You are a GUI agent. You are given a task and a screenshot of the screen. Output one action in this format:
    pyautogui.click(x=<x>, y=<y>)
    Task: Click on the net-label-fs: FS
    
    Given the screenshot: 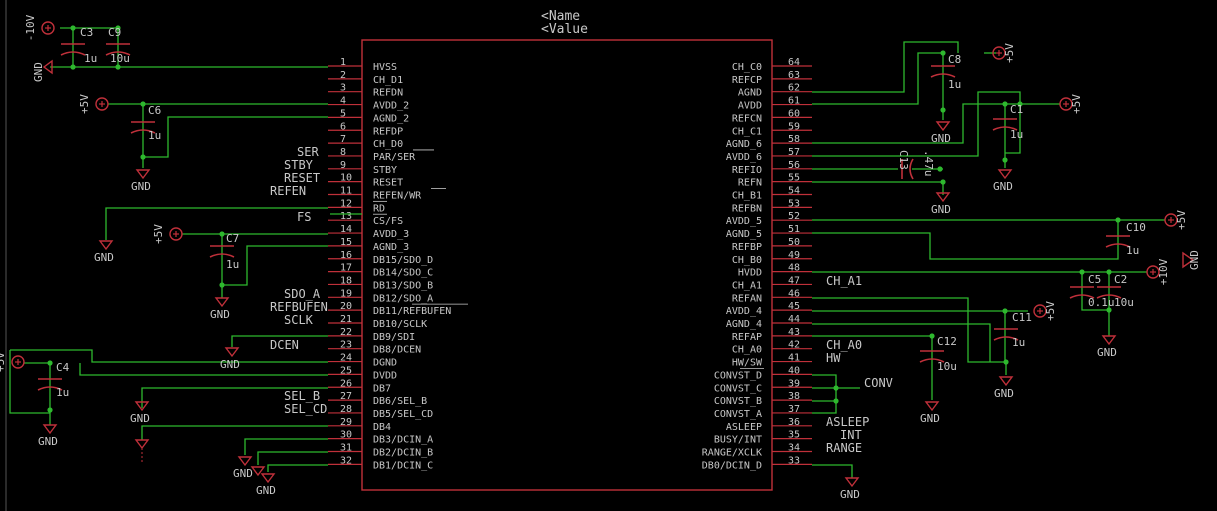 What is the action you would take?
    pyautogui.click(x=304, y=217)
    